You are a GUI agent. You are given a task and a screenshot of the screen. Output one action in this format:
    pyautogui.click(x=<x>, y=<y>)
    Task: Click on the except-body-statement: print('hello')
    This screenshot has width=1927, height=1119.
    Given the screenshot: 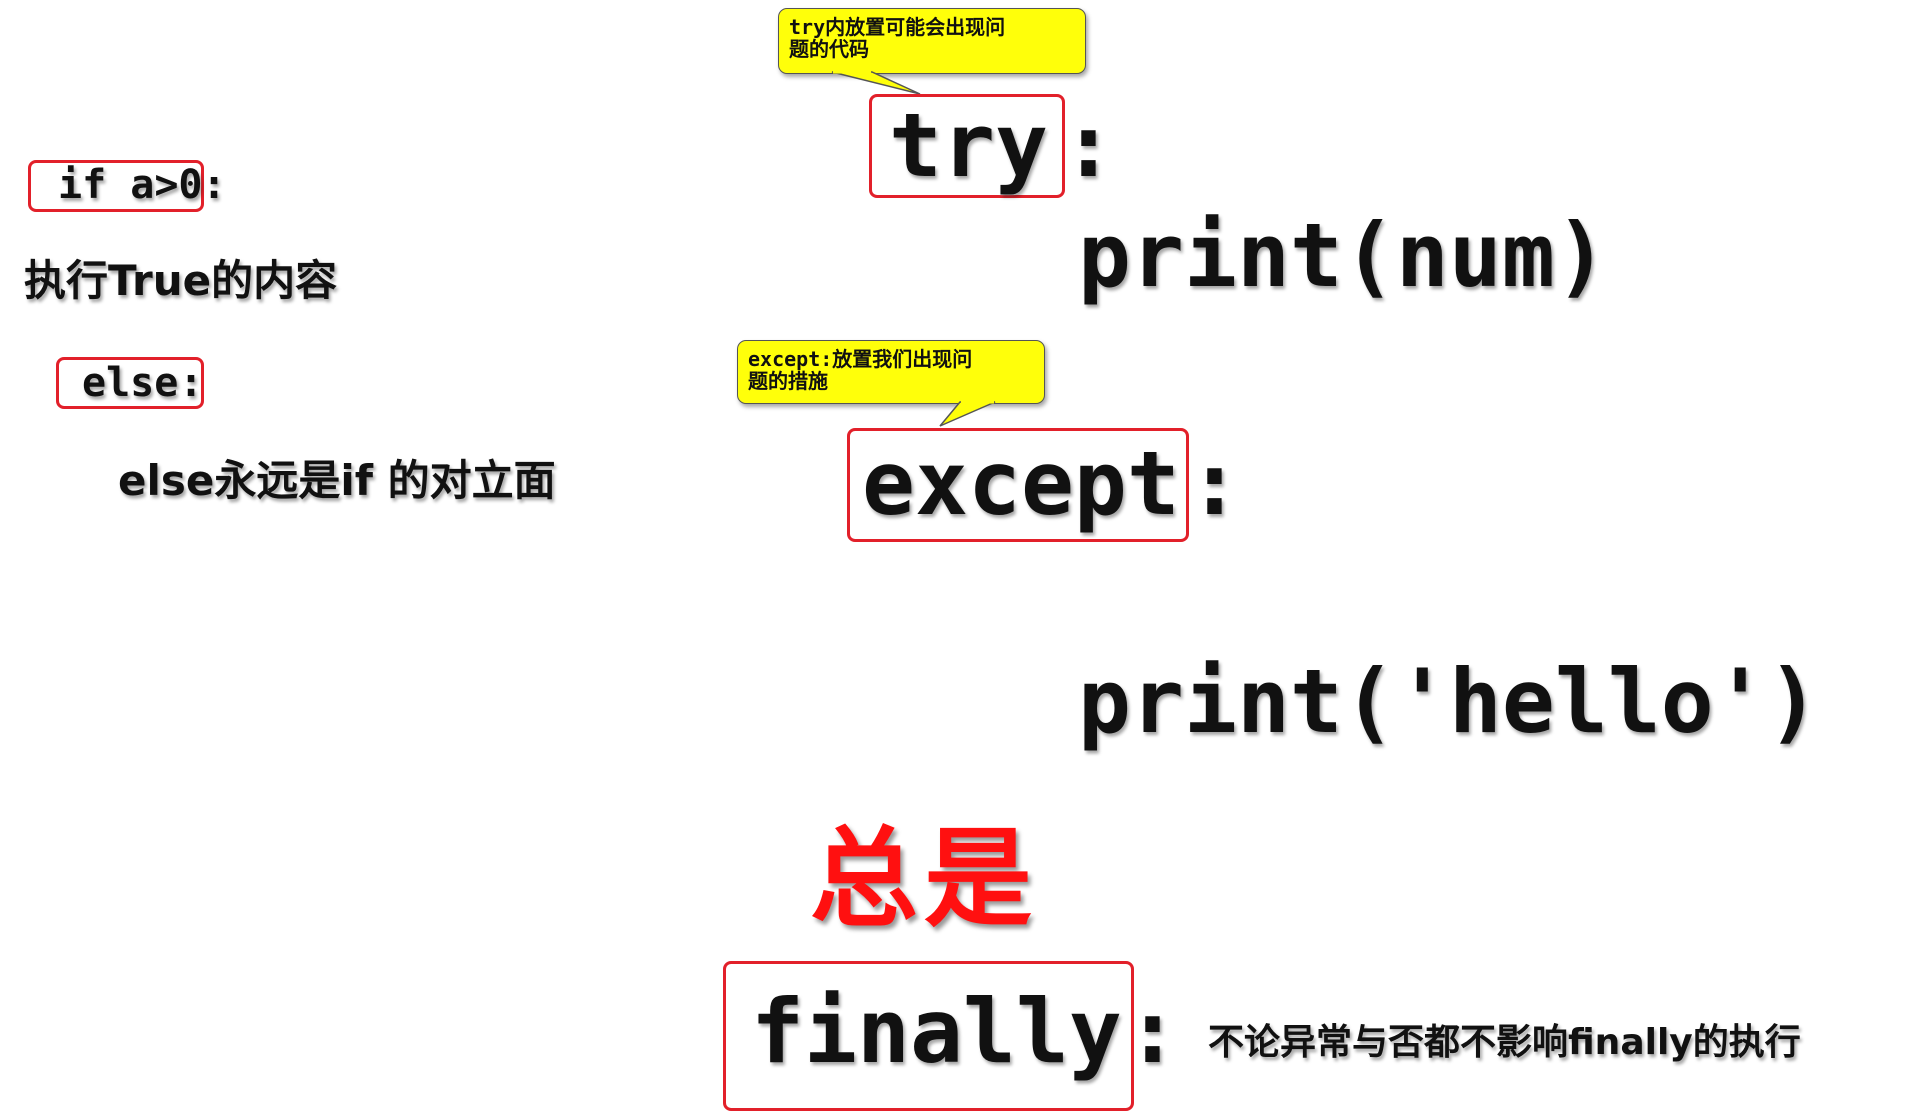 What is the action you would take?
    pyautogui.click(x=1449, y=701)
    